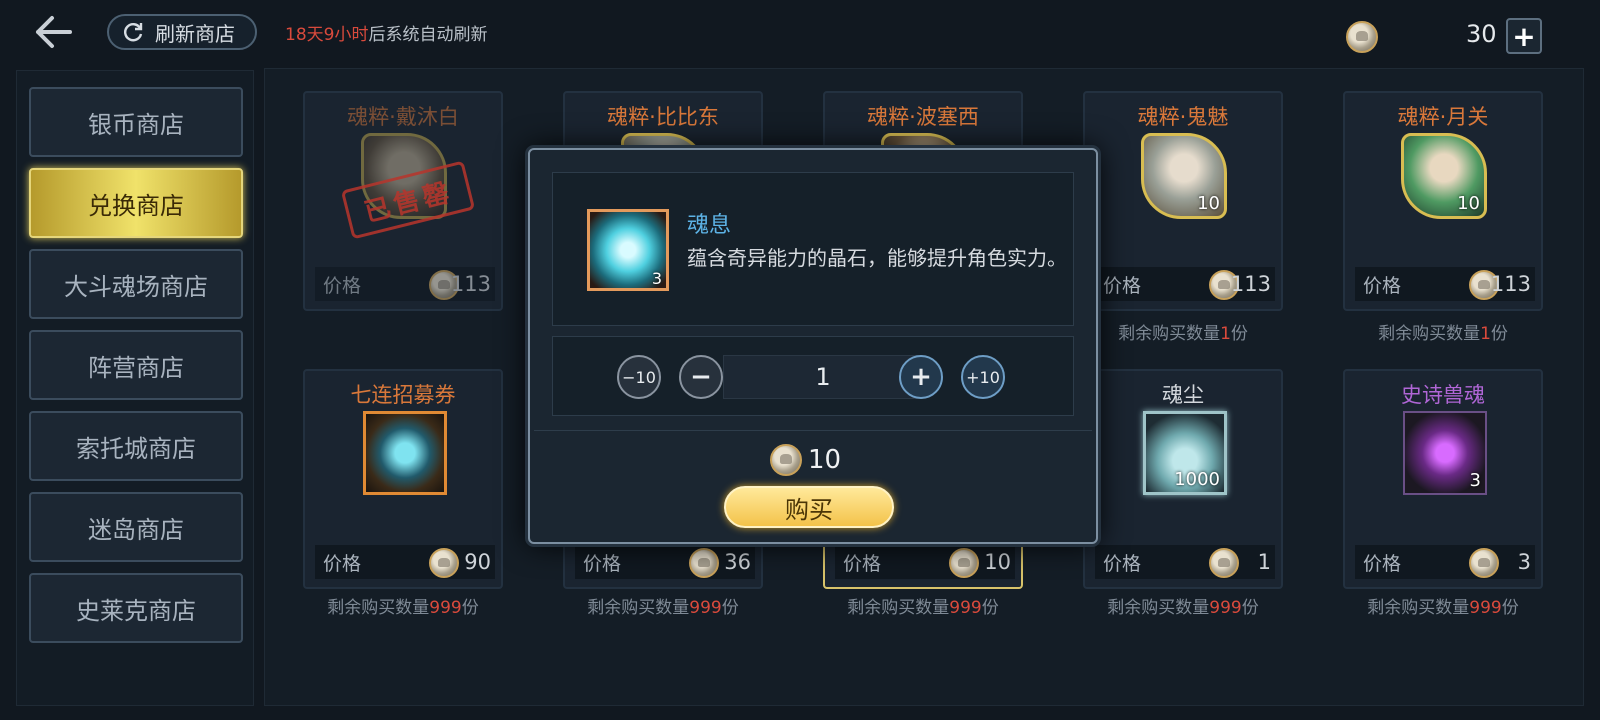 The width and height of the screenshot is (1600, 720). I want to click on item-quantity: 1000, so click(1197, 479).